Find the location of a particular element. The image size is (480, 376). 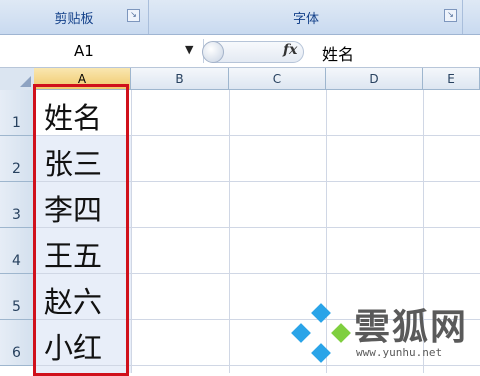

row-header-5: 5 is located at coordinates (17, 297).